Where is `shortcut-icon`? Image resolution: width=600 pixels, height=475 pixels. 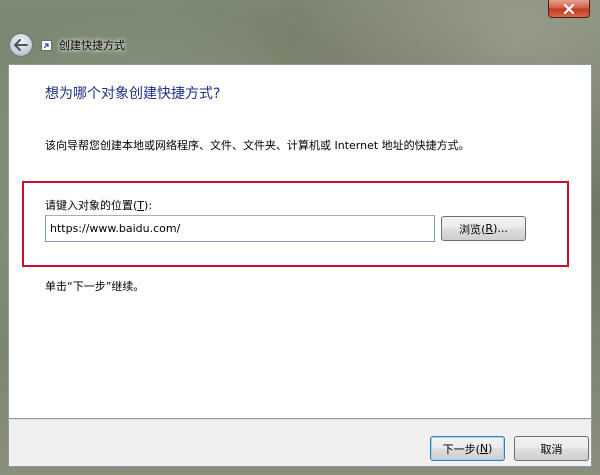 shortcut-icon is located at coordinates (46, 45).